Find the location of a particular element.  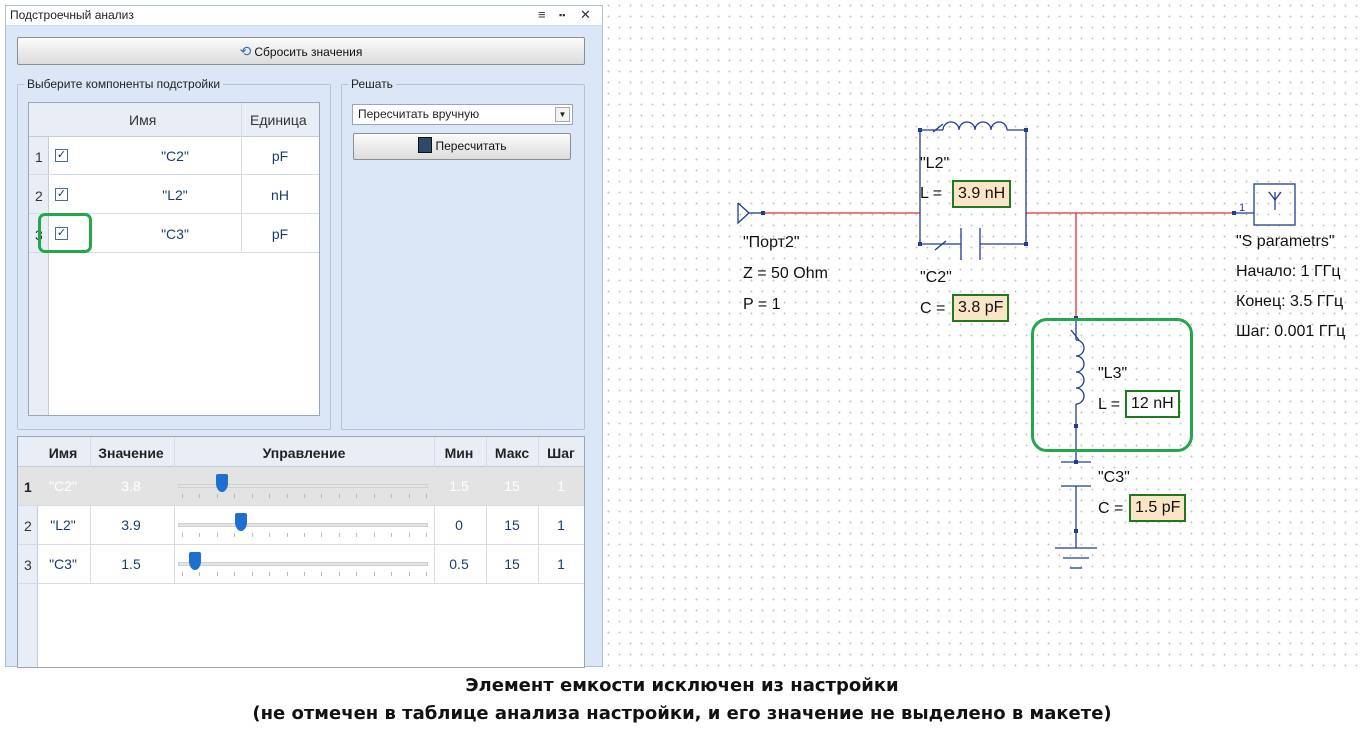

tuning-table-header: Имя Значение Управление Мин Макс Шаг is located at coordinates (301, 452).